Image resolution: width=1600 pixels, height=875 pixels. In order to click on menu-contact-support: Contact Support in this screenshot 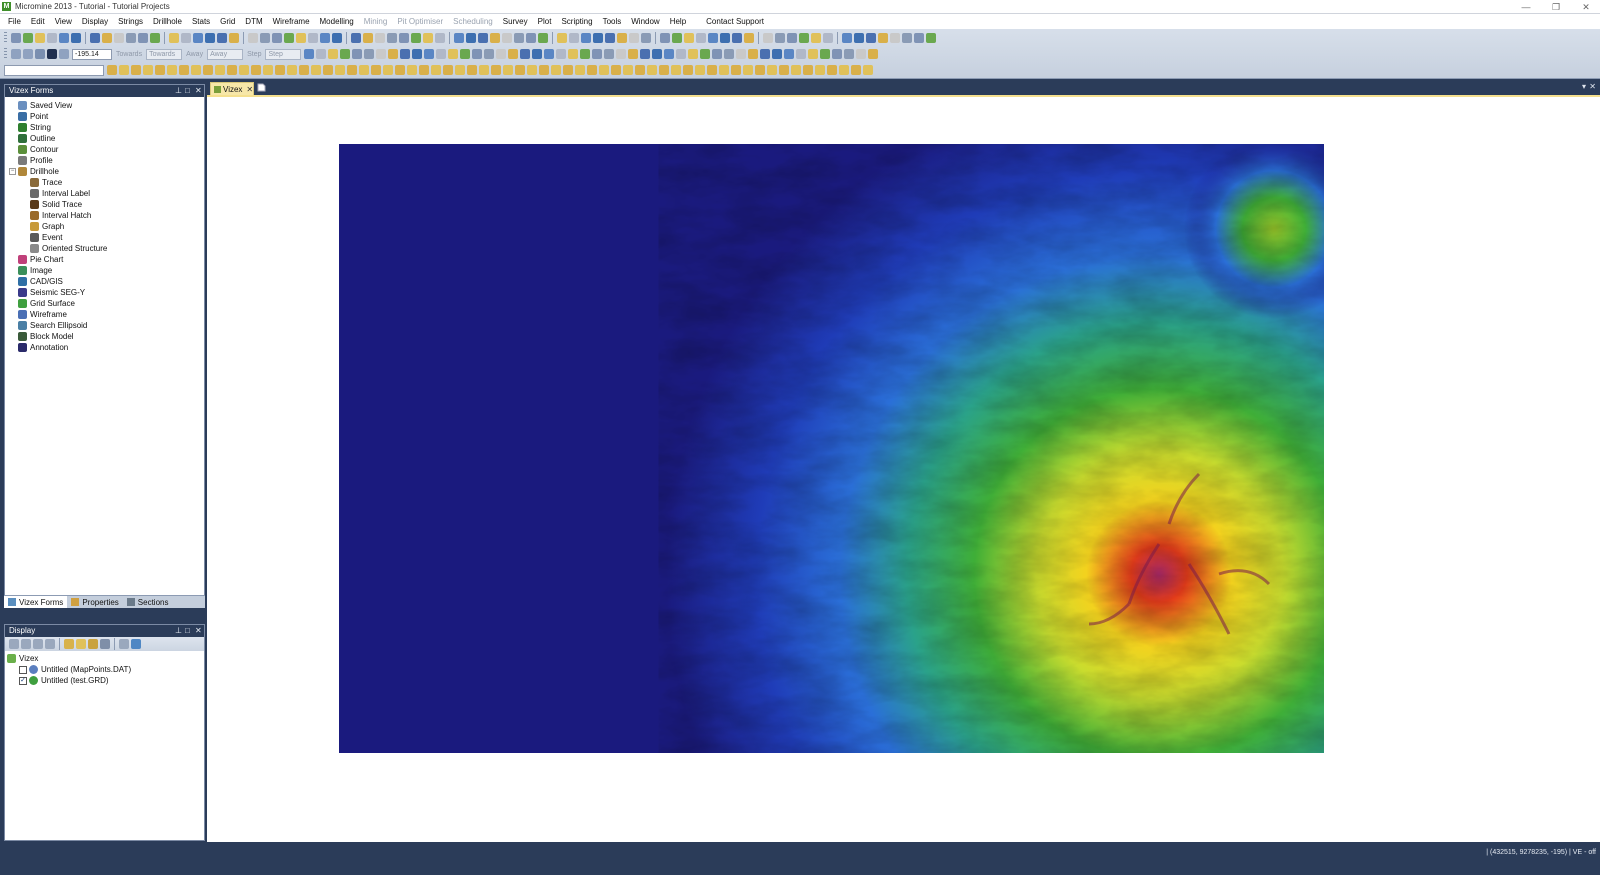, I will do `click(735, 21)`.